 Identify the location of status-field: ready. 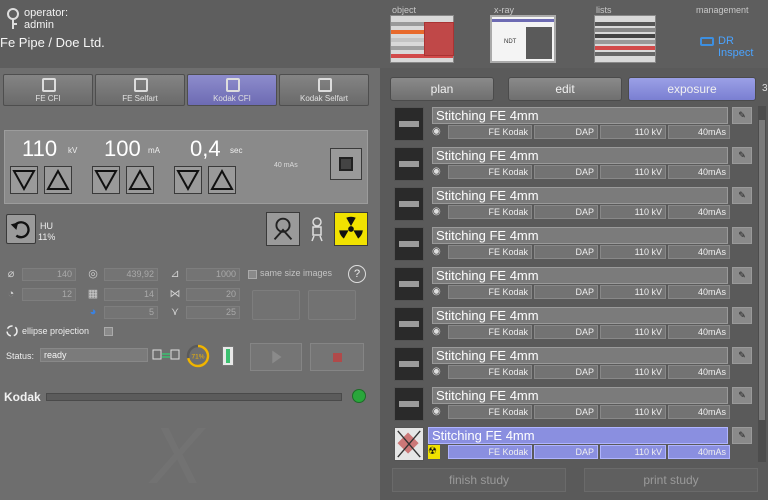
(94, 355).